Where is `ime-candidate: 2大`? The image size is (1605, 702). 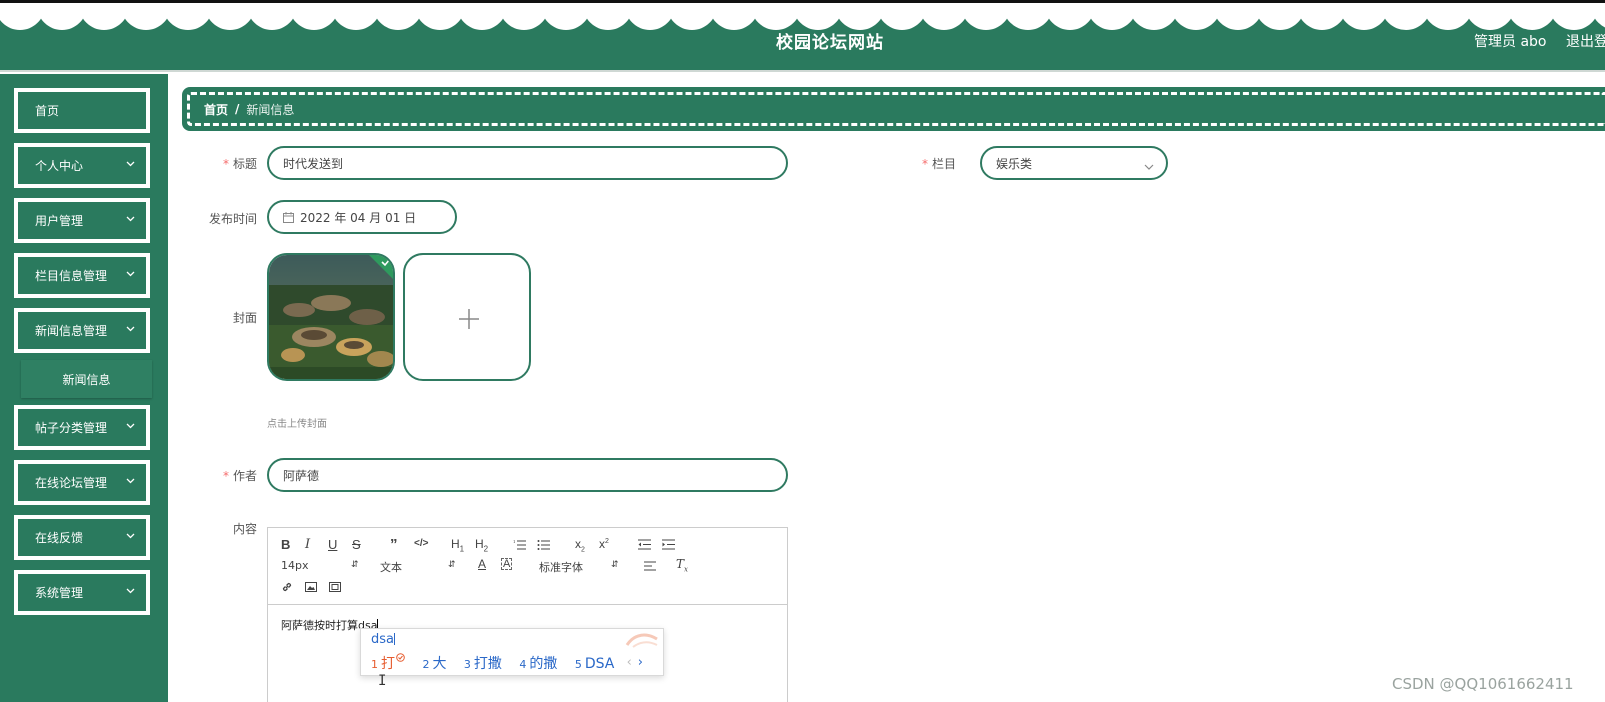
ime-candidate: 2大 is located at coordinates (434, 663).